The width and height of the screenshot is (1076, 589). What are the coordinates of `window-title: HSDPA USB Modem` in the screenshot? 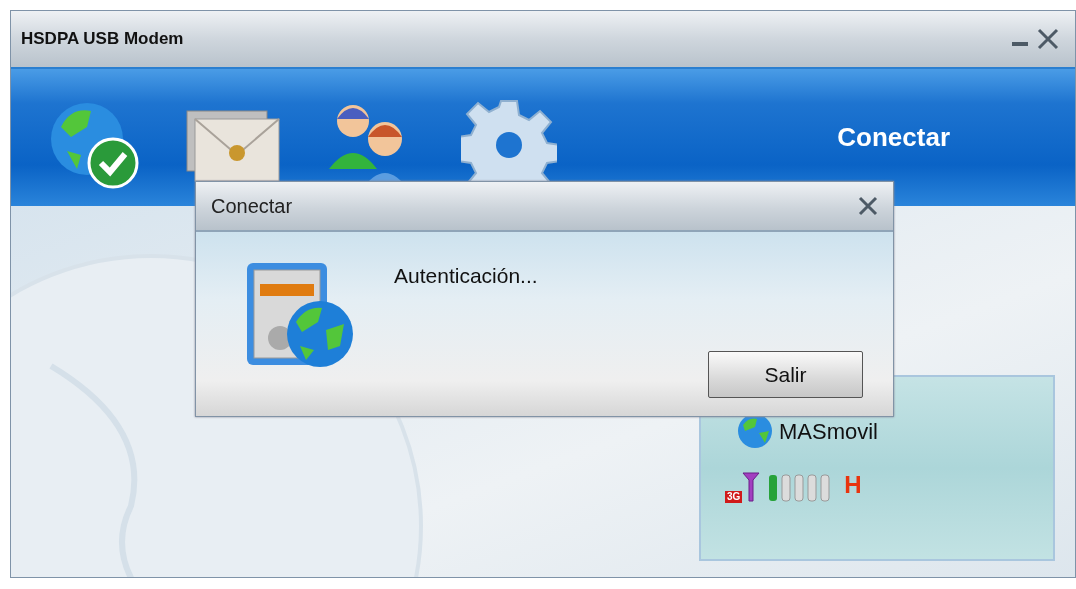 It's located at (102, 39).